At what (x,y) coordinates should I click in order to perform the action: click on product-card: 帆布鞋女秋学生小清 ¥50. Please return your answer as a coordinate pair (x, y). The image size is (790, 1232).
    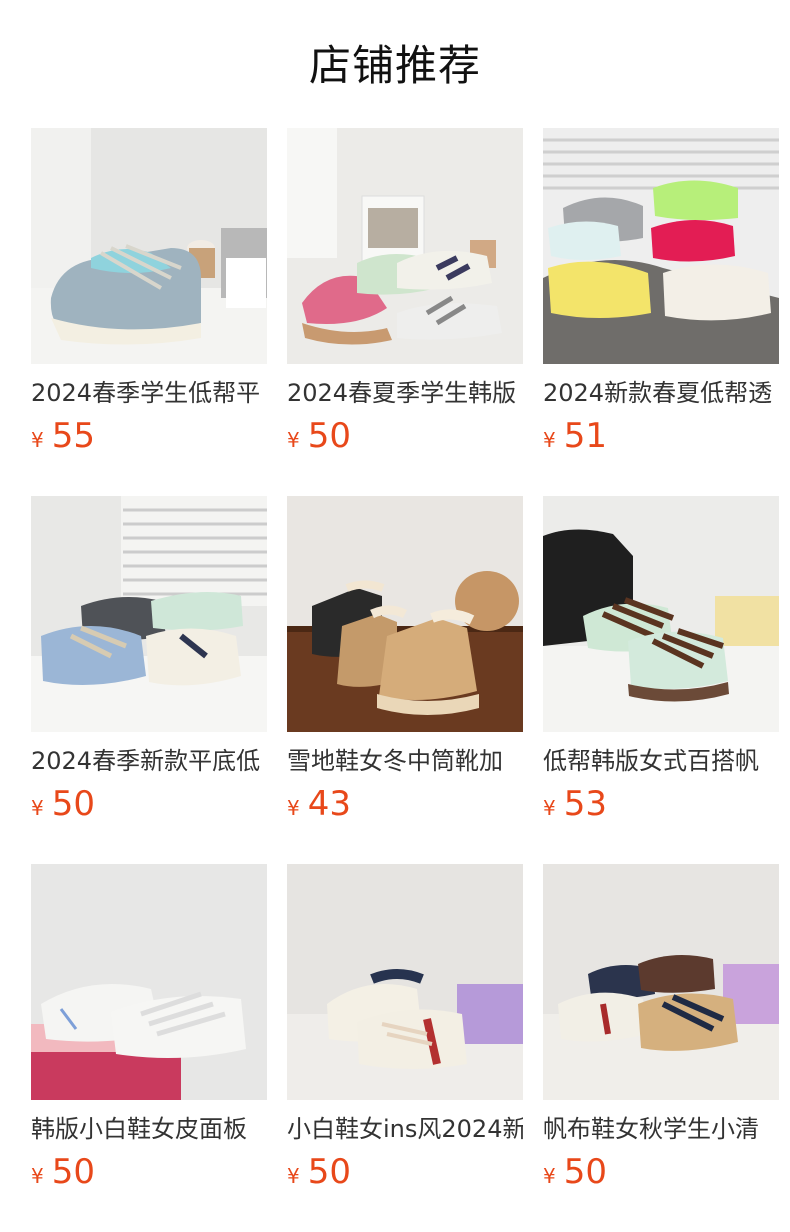
    Looking at the image, I should click on (661, 1048).